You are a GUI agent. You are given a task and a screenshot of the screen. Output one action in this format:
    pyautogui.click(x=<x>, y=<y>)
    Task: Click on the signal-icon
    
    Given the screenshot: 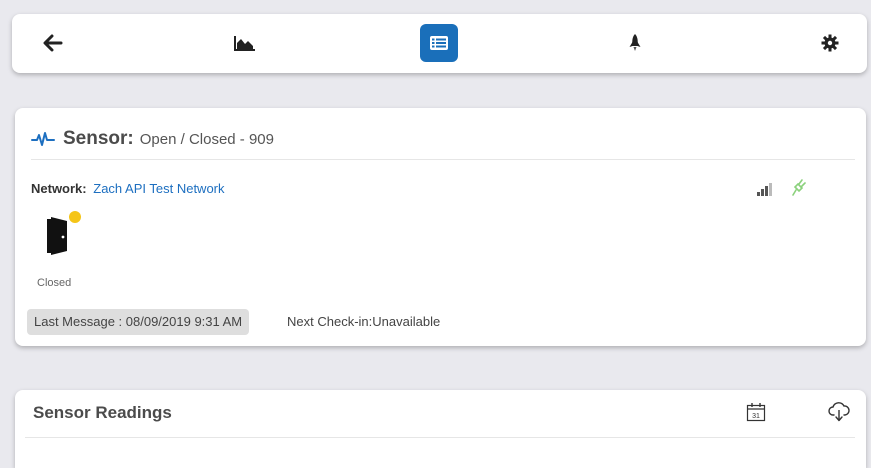 What is the action you would take?
    pyautogui.click(x=765, y=191)
    